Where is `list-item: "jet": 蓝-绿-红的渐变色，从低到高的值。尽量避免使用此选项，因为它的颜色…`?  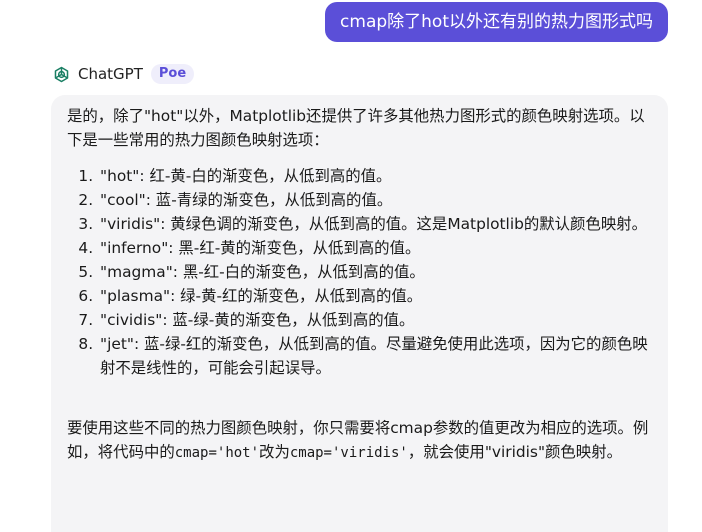 list-item: "jet": 蓝-绿-红的渐变色，从低到高的值。尽量避免使用此选项，因为它的颜色… is located at coordinates (375, 356).